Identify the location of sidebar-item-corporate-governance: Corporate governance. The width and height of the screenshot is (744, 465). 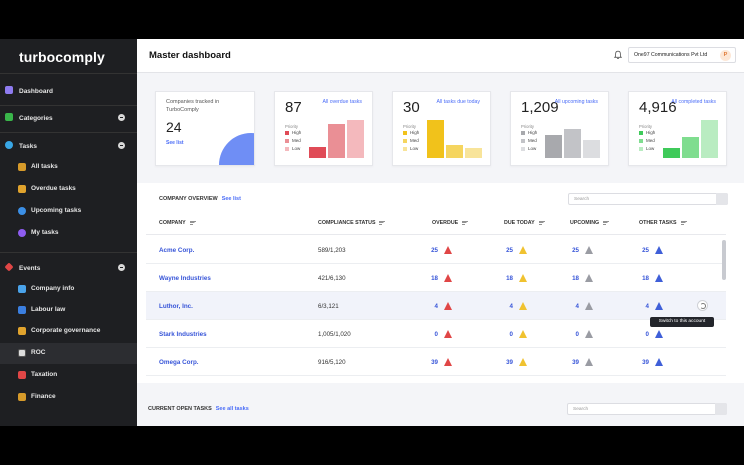
(68, 331).